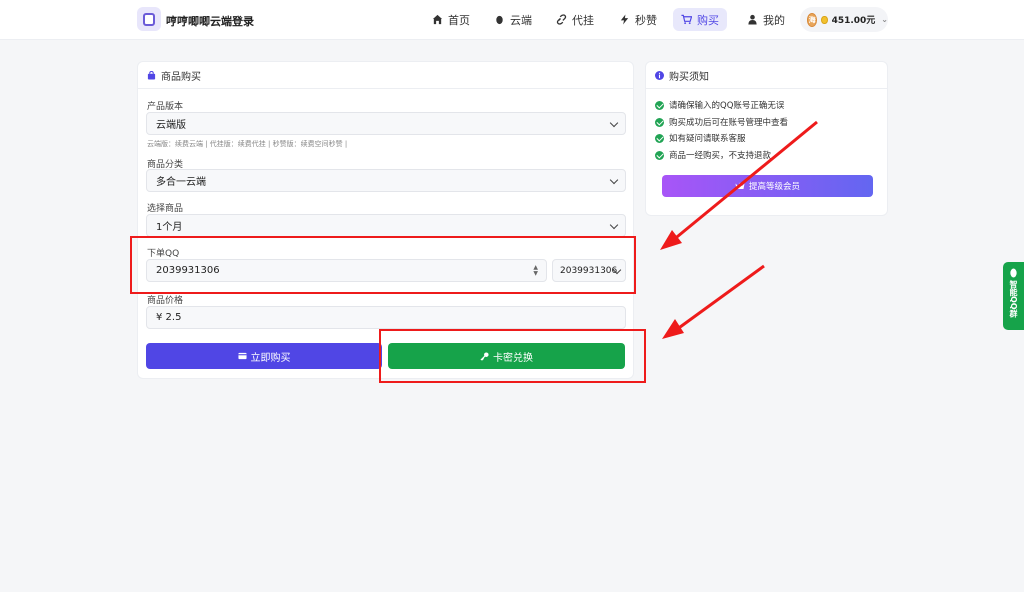 This screenshot has width=1024, height=592. Describe the element at coordinates (165, 107) in the screenshot. I see `version-label: 产品版本` at that location.